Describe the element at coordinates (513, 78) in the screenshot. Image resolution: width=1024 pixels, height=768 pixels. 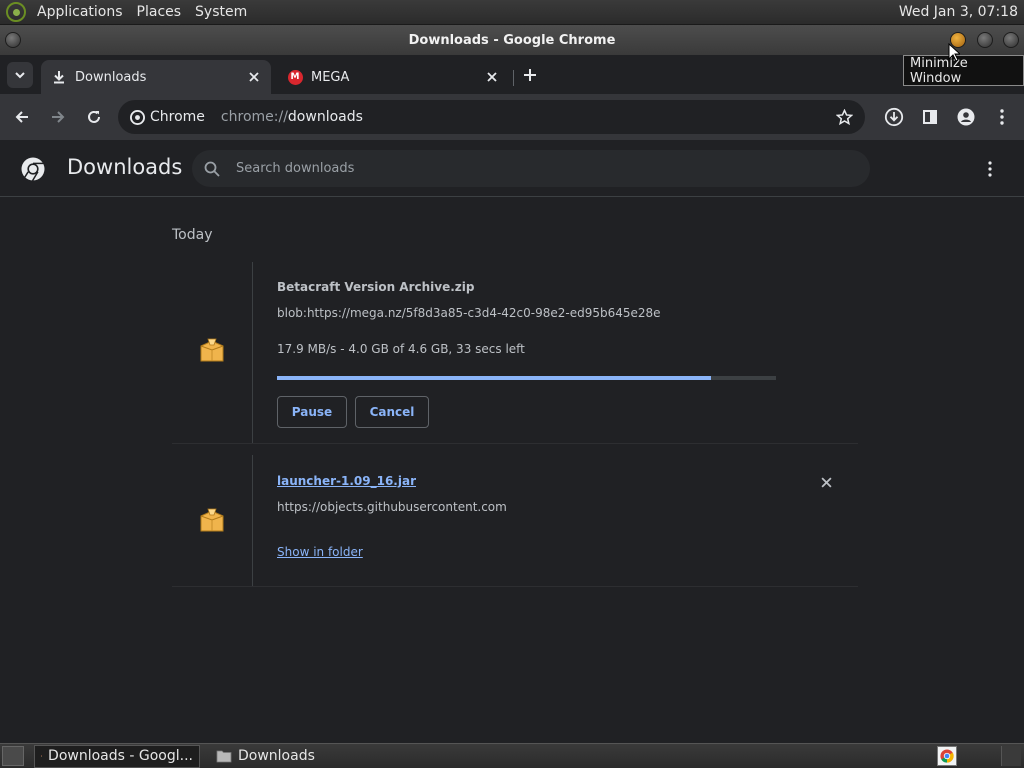
I see `tab-separator` at that location.